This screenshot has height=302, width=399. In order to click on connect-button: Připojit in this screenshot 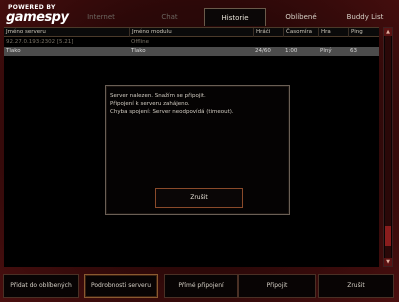, I will do `click(277, 286)`.